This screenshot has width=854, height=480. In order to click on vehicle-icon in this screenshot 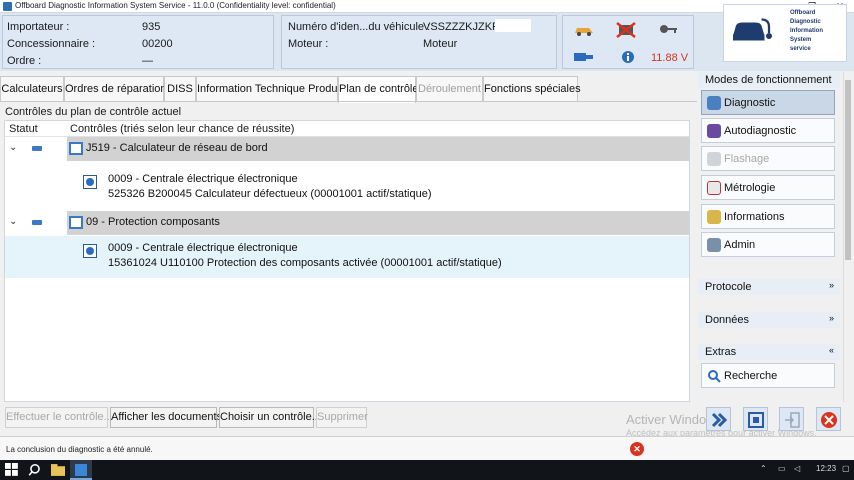, I will do `click(584, 32)`.